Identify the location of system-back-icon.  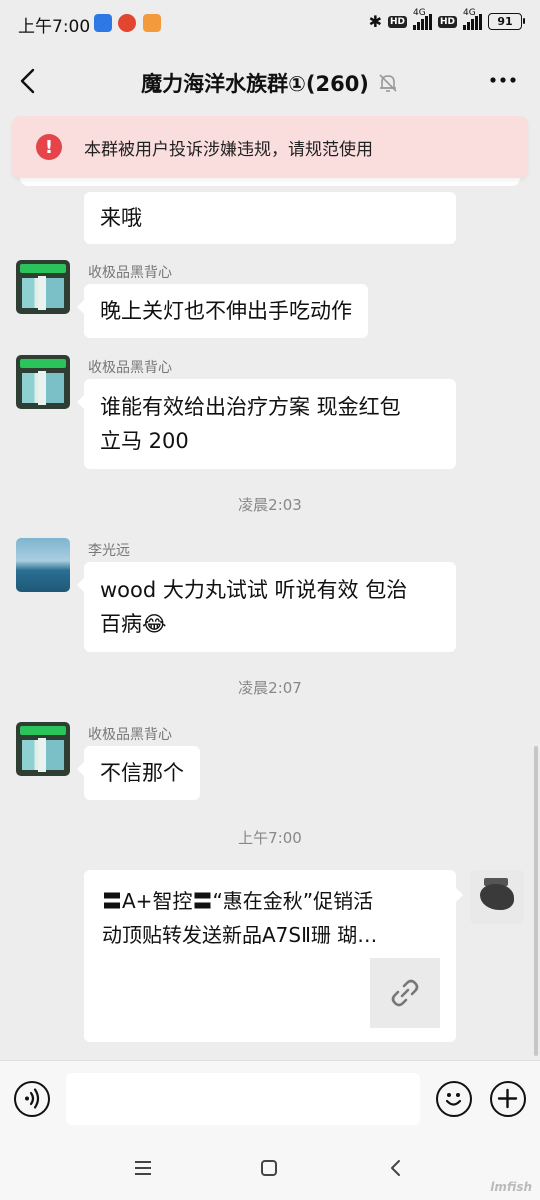
(396, 1168).